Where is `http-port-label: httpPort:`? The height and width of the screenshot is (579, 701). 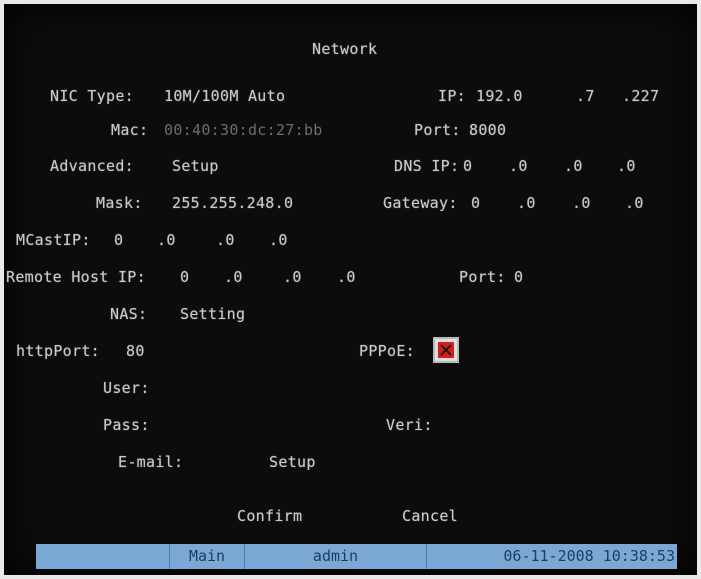 http-port-label: httpPort: is located at coordinates (58, 351).